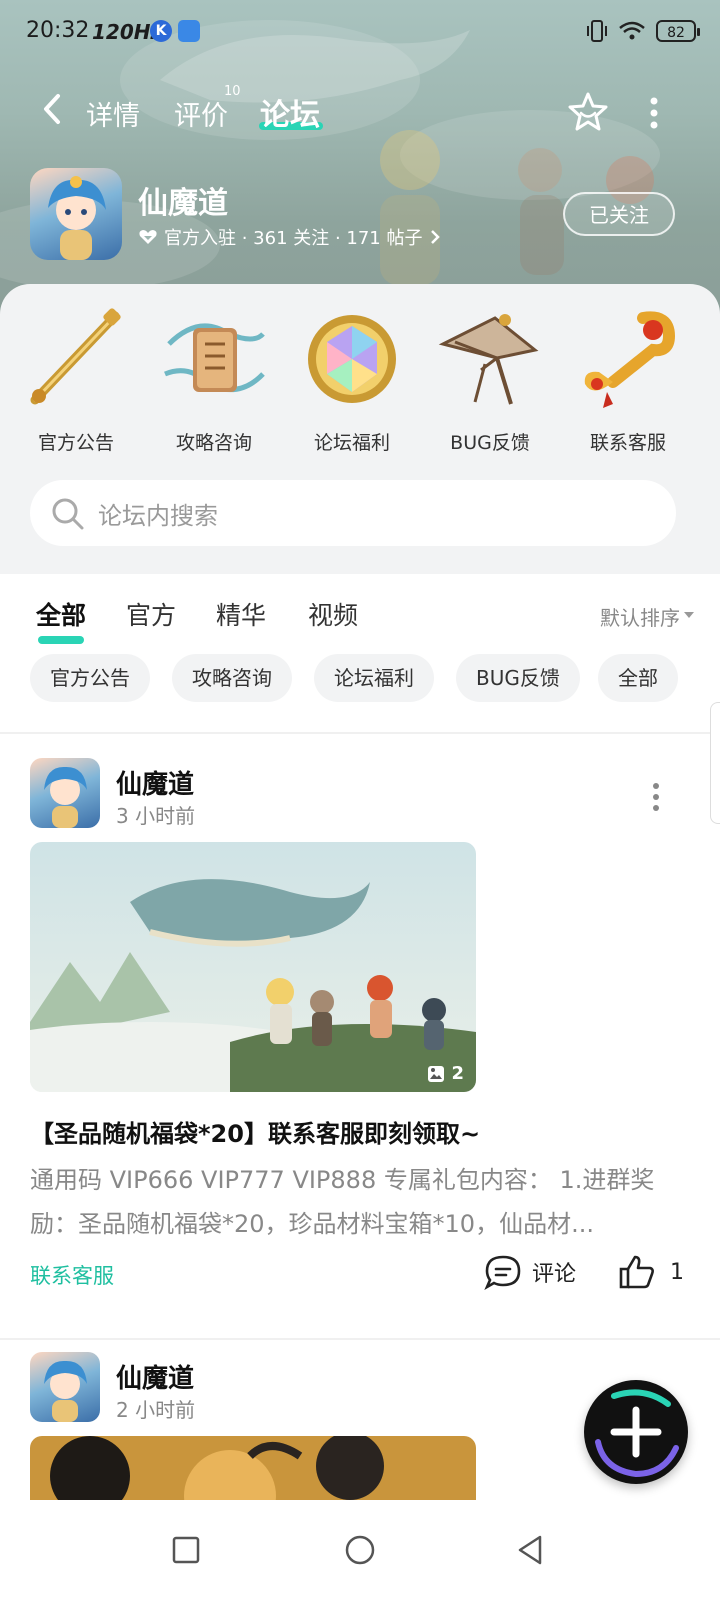  What do you see at coordinates (113, 113) in the screenshot?
I see `tab-details: 详情` at bounding box center [113, 113].